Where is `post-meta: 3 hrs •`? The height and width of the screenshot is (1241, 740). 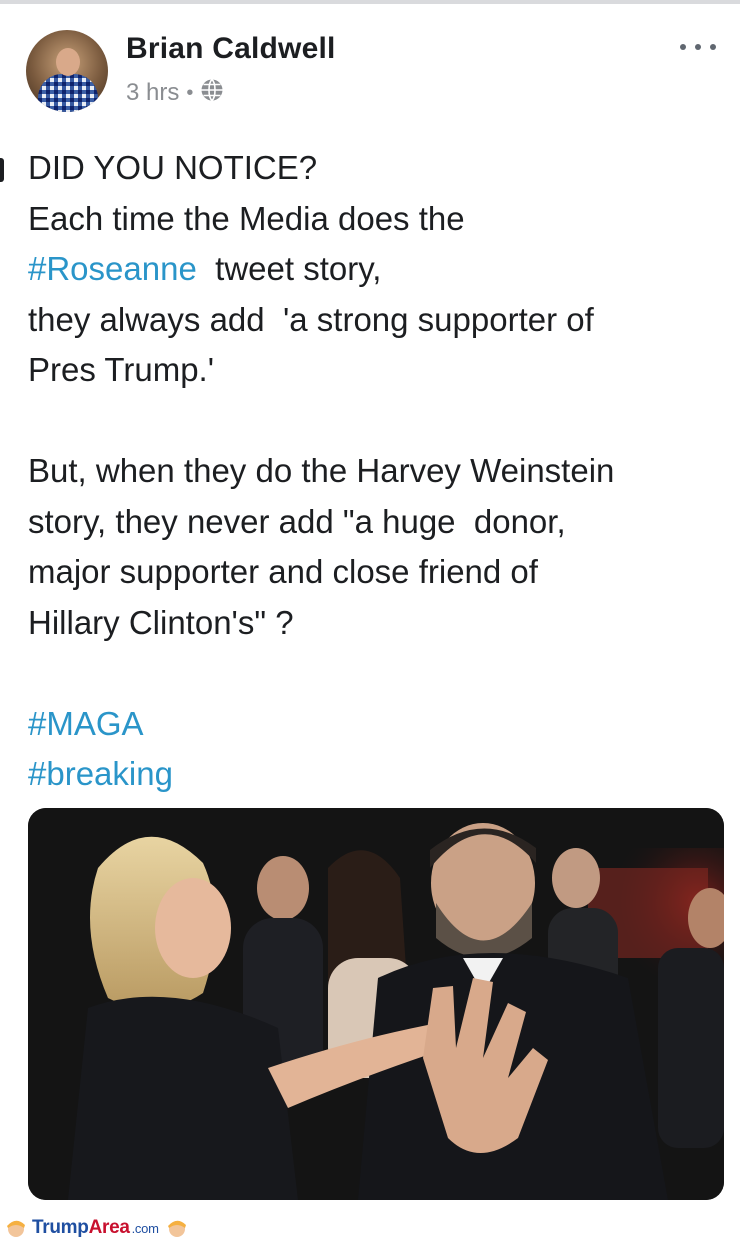 post-meta: 3 hrs • is located at coordinates (175, 93).